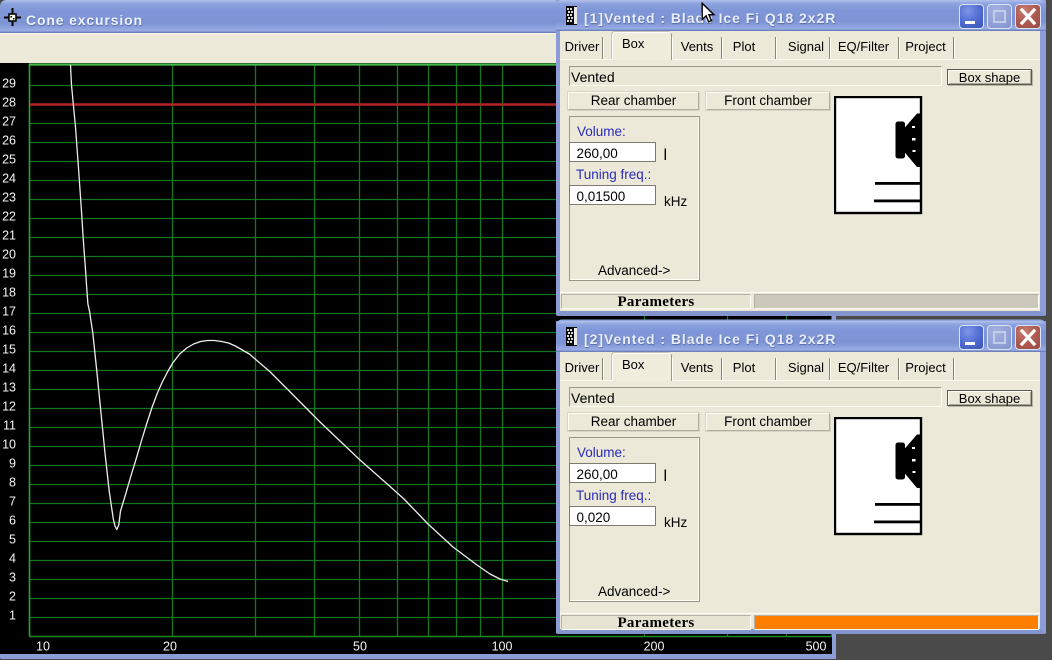  I want to click on svg-text: 27, so click(9, 122).